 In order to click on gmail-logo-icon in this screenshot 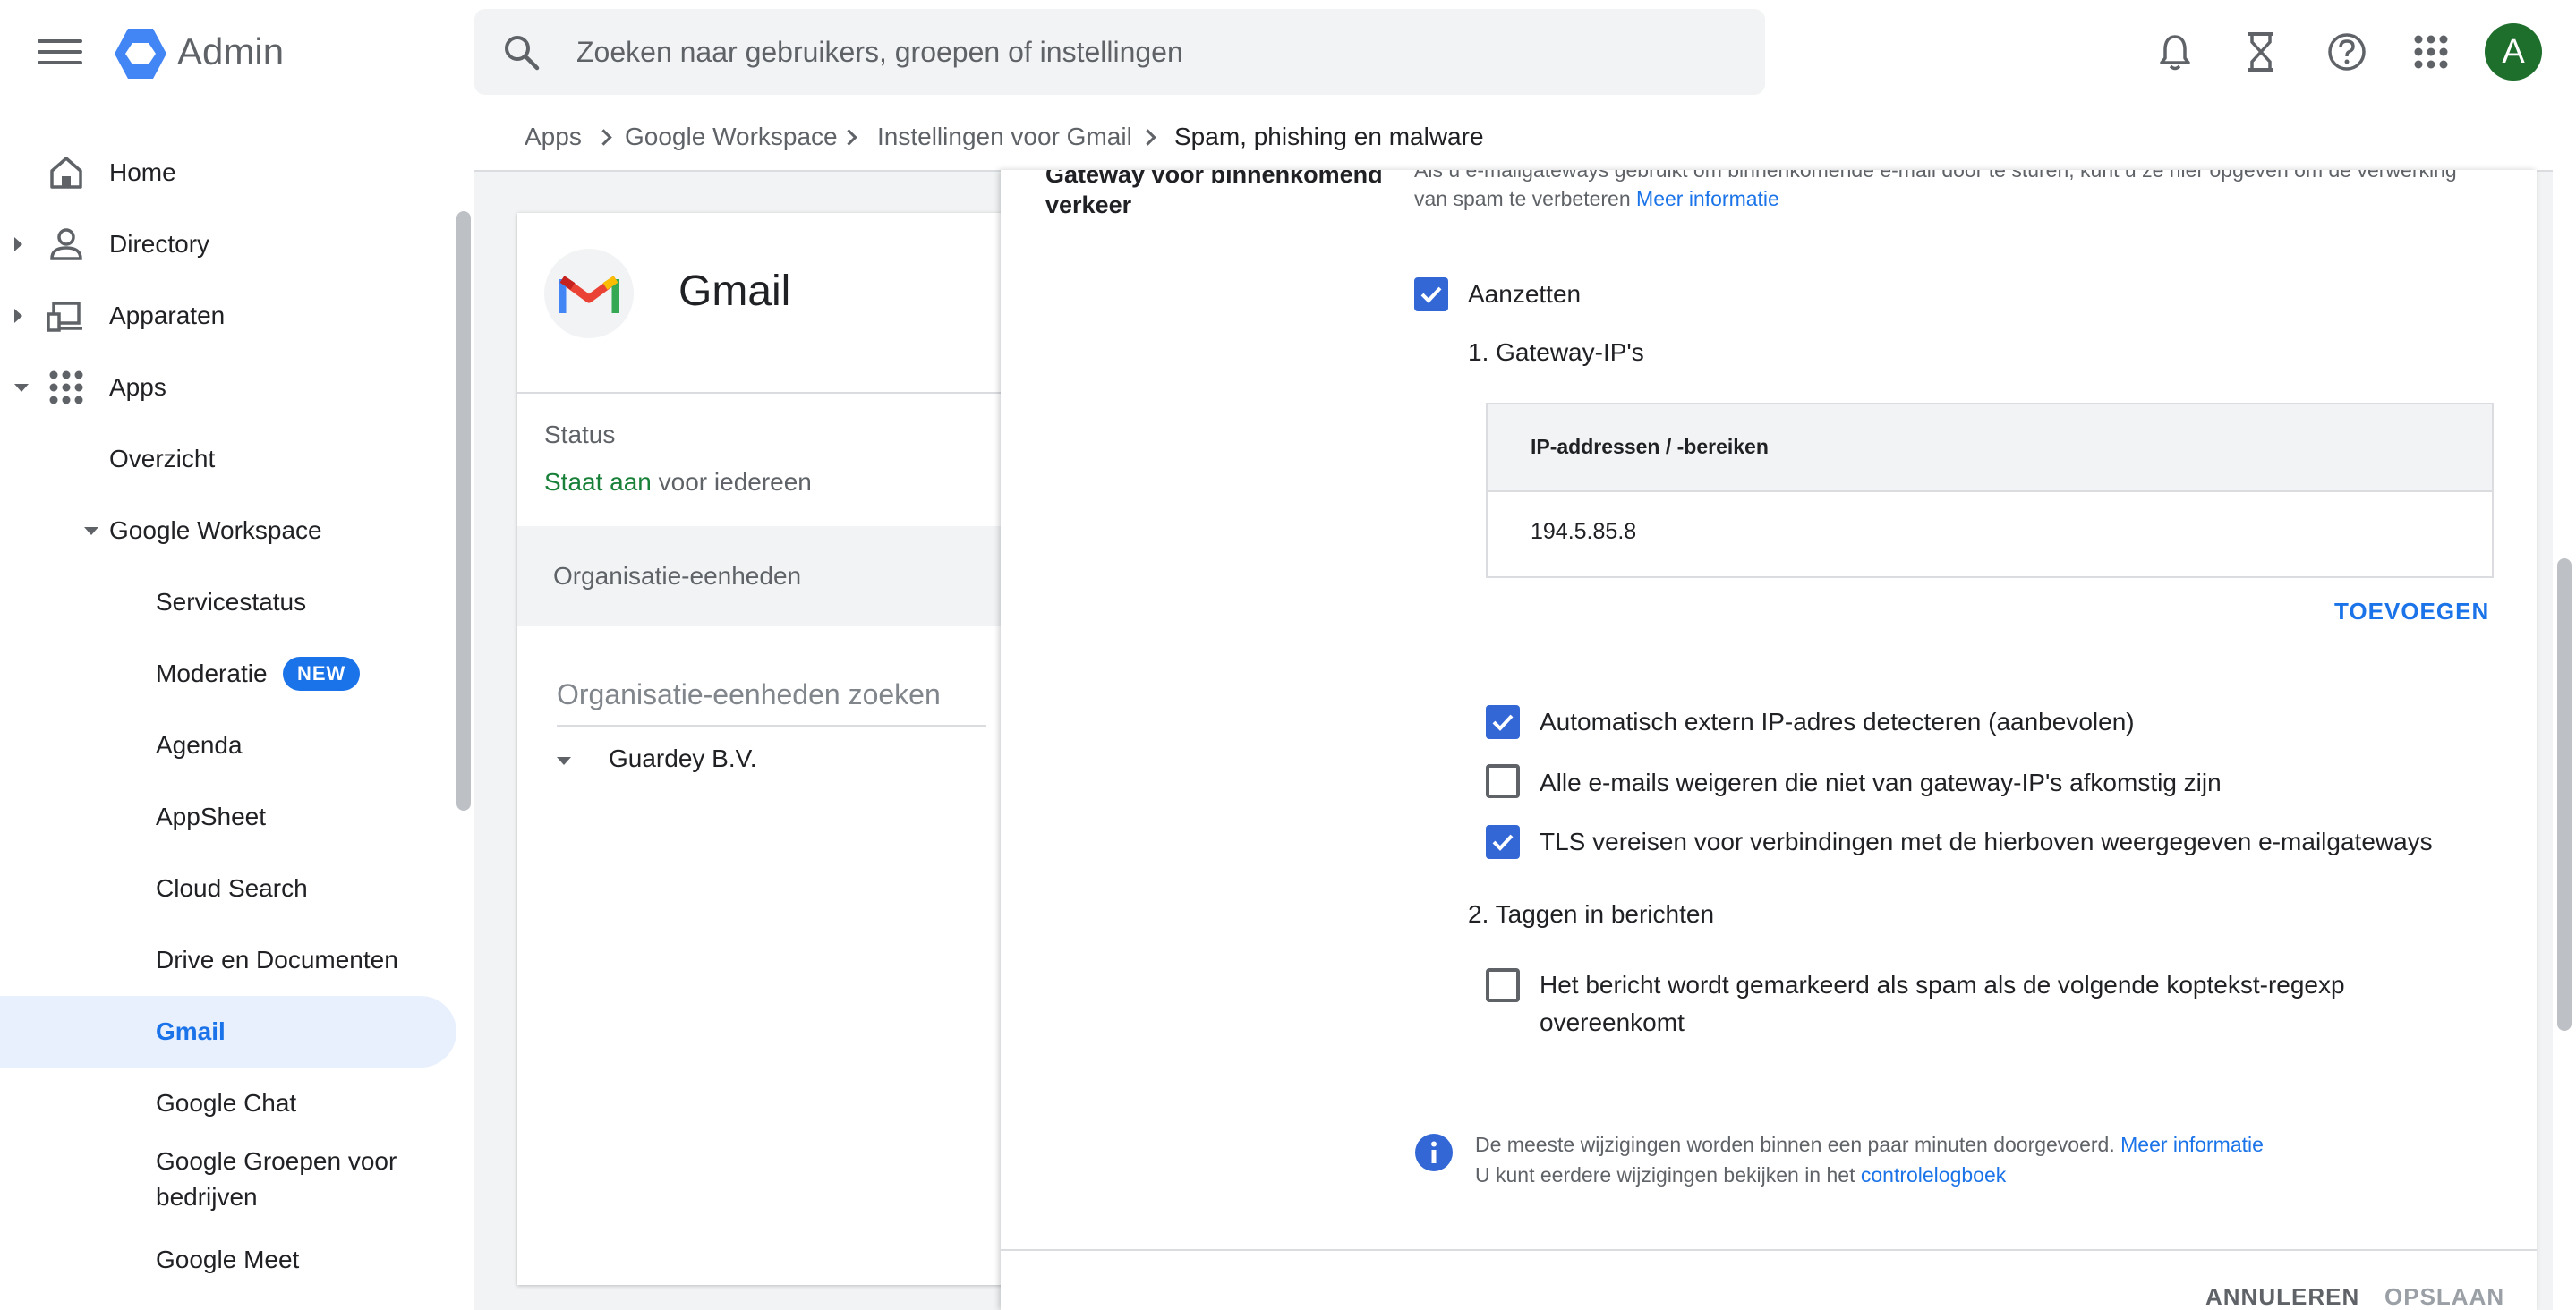, I will do `click(589, 293)`.